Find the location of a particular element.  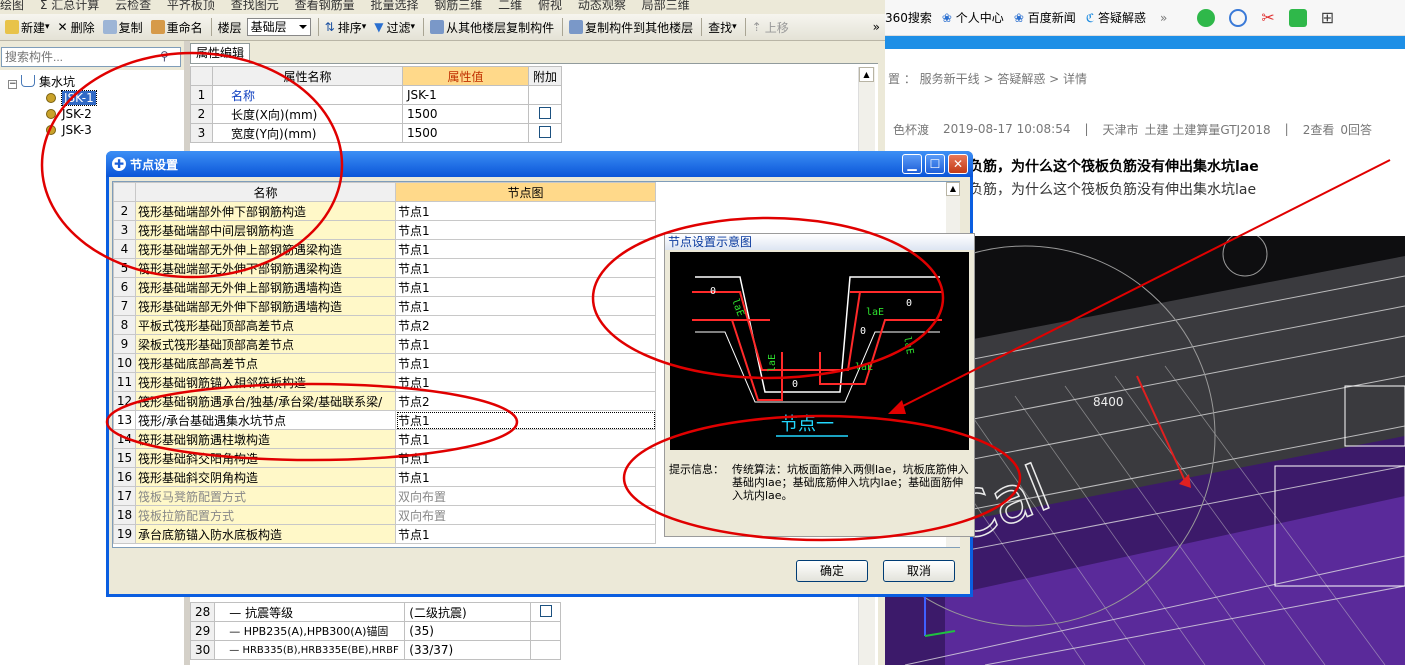

toolbar-batch-select: 批量选择 is located at coordinates (394, 6).